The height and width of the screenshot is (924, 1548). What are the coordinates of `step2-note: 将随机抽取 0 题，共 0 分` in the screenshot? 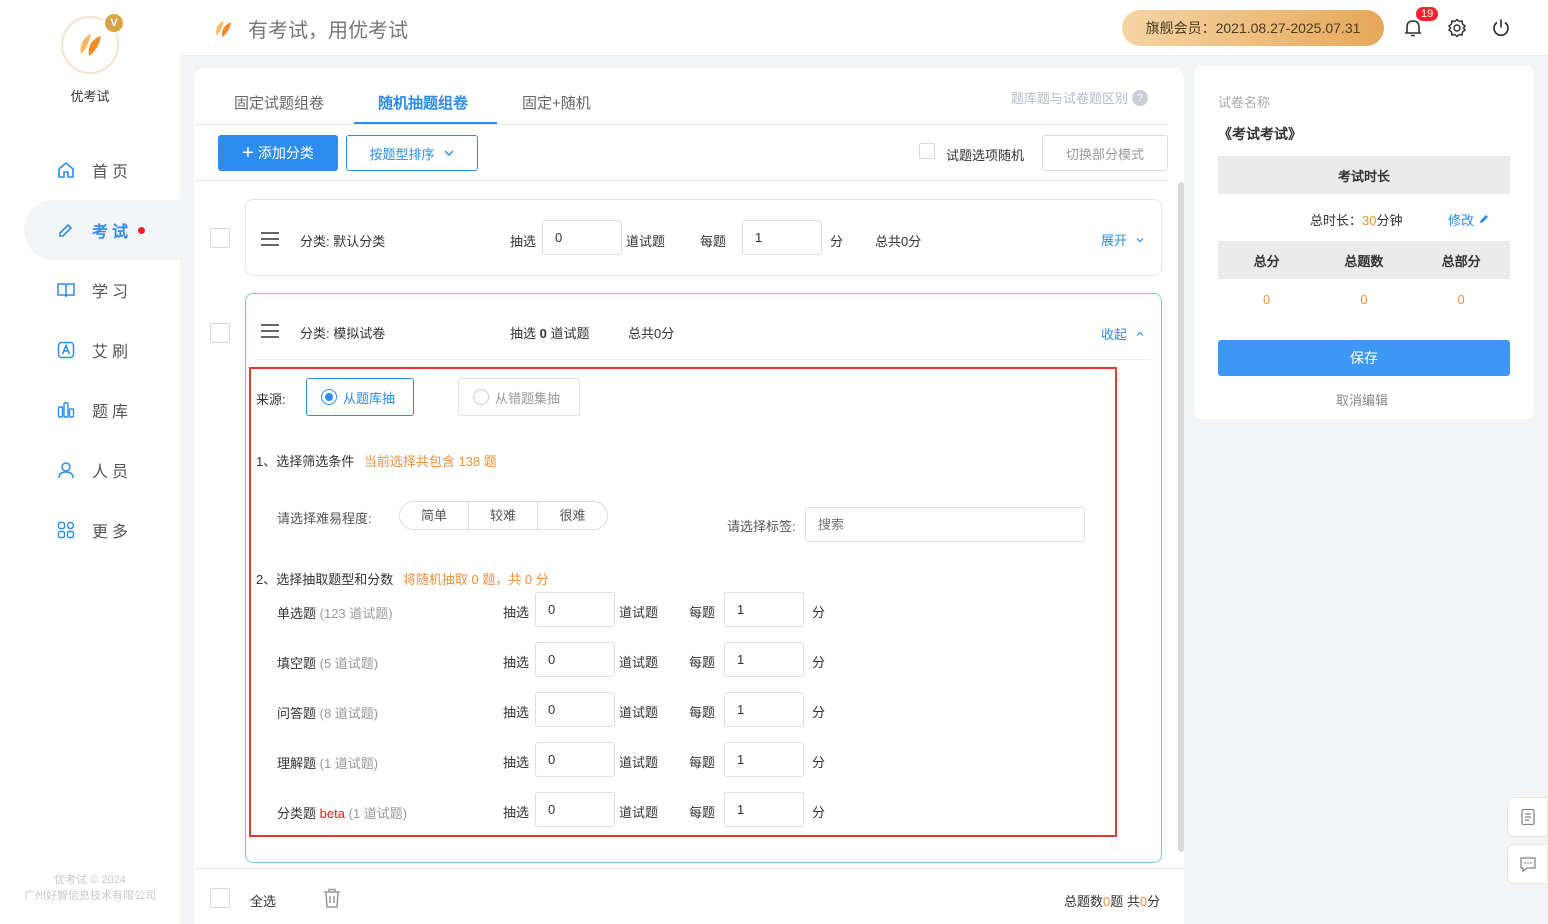 It's located at (475, 579).